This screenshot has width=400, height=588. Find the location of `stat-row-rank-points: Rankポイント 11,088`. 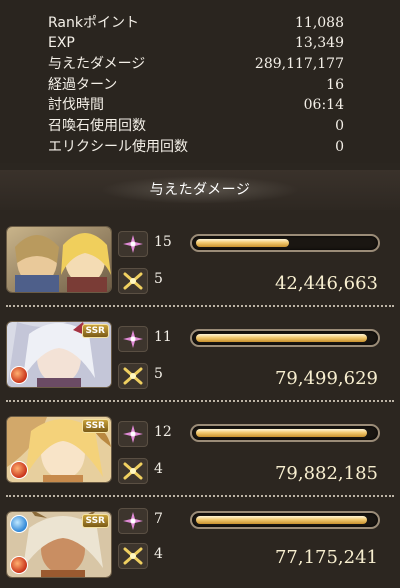

stat-row-rank-points: Rankポイント 11,088 is located at coordinates (198, 23).